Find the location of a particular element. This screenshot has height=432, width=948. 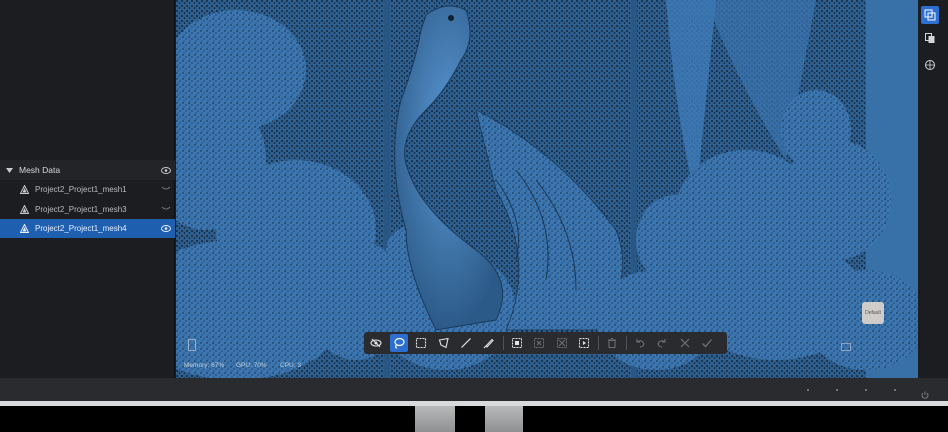

rectangle-select-icon is located at coordinates (421, 343).